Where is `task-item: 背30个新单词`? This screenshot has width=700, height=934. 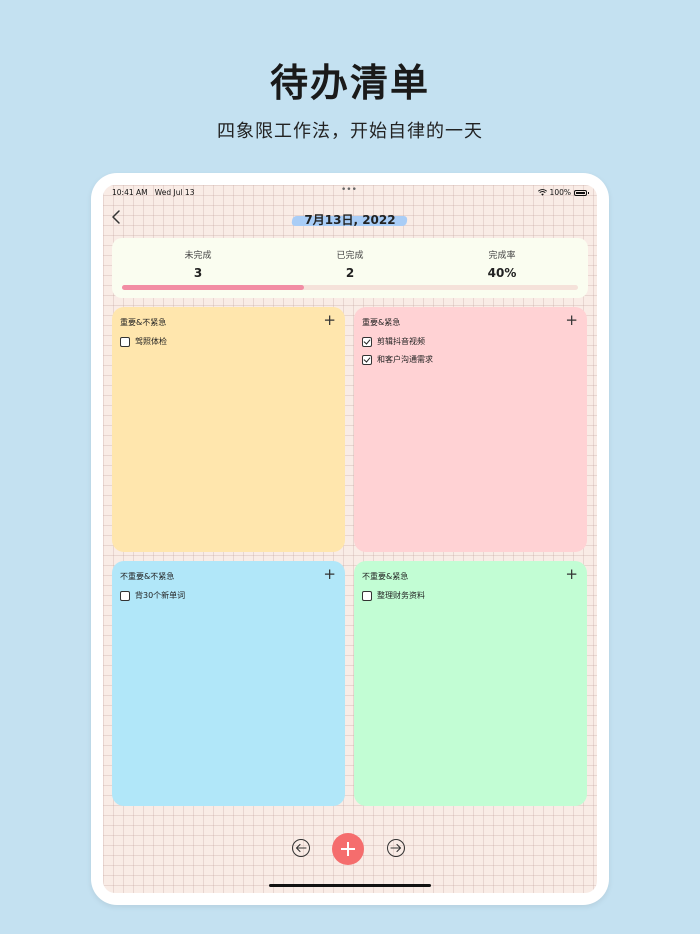 task-item: 背30个新单词 is located at coordinates (152, 595).